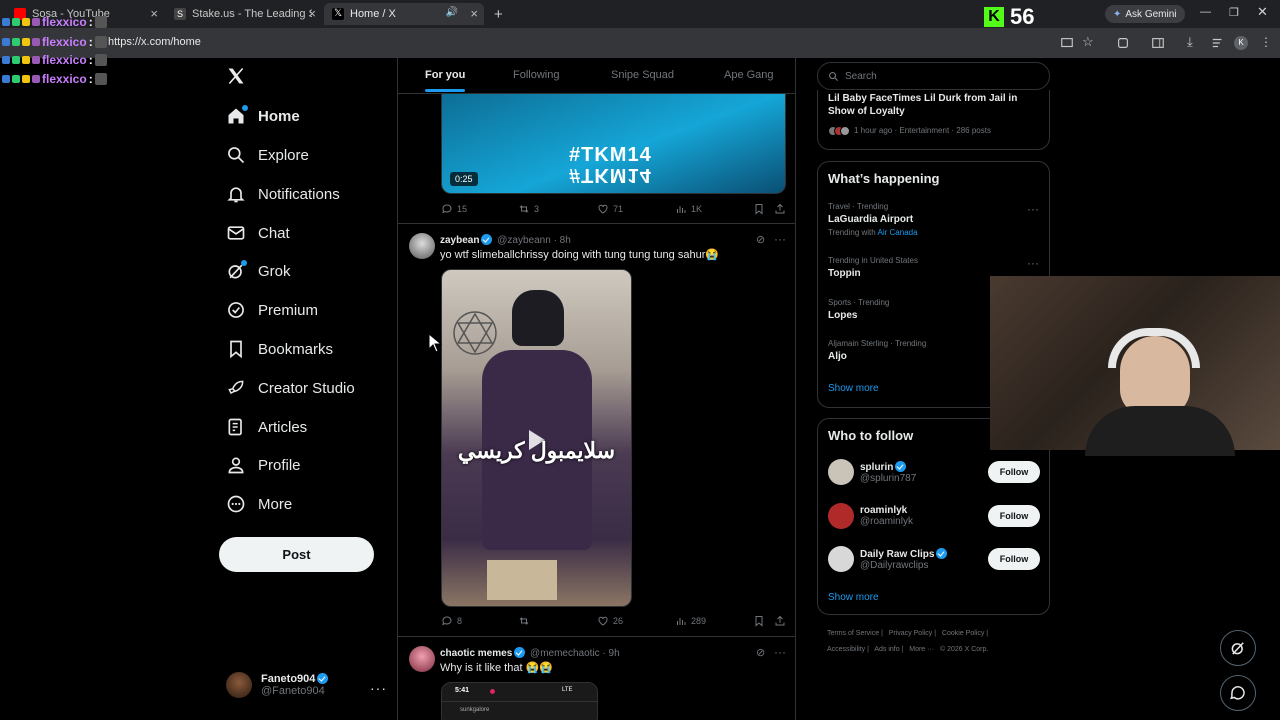  Describe the element at coordinates (266, 427) in the screenshot. I see `sidebar-item-articles: Articles` at that location.